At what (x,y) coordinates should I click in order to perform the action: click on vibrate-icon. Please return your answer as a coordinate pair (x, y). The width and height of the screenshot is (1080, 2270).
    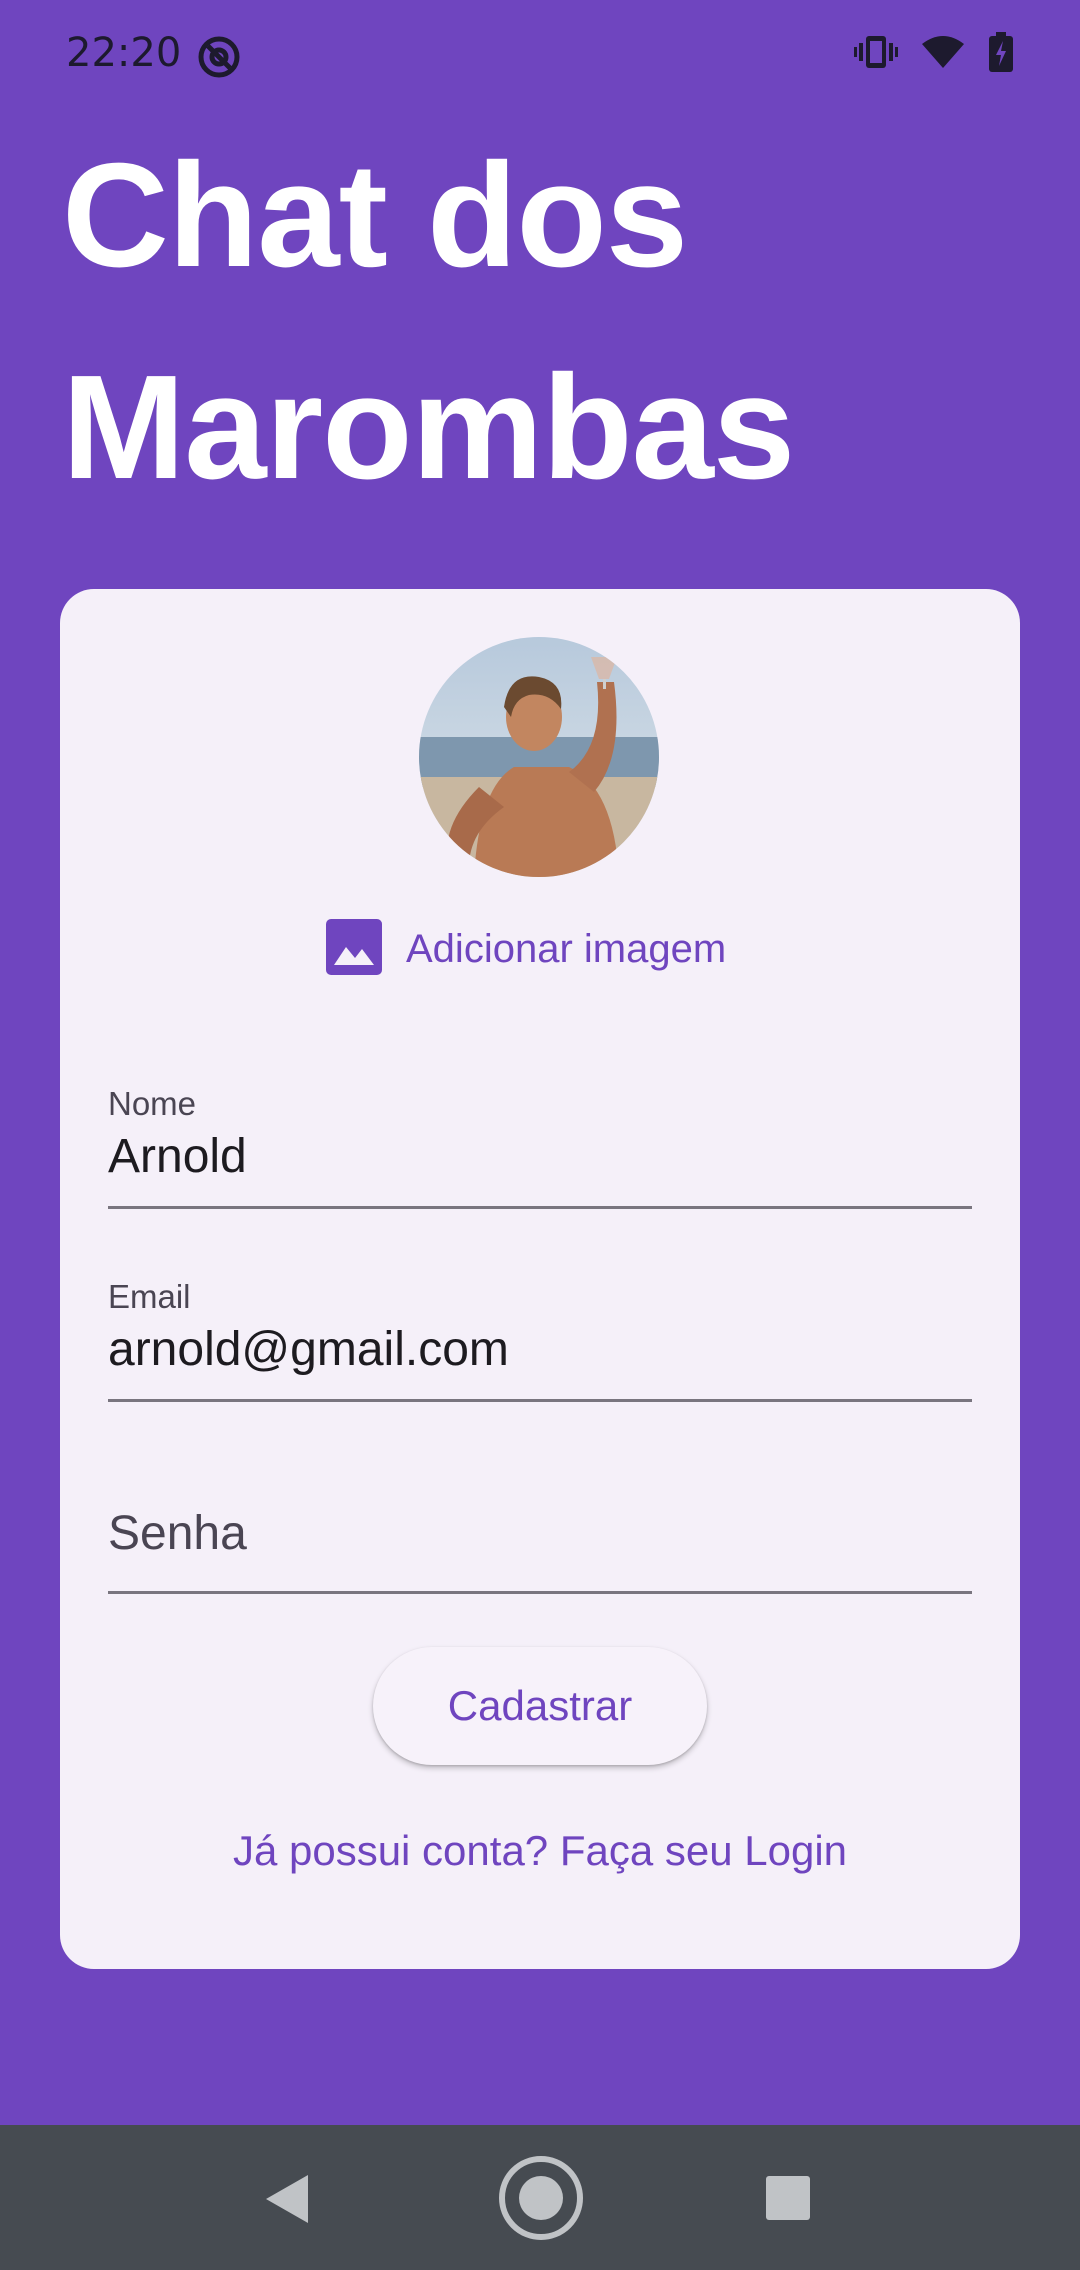
    Looking at the image, I should click on (876, 54).